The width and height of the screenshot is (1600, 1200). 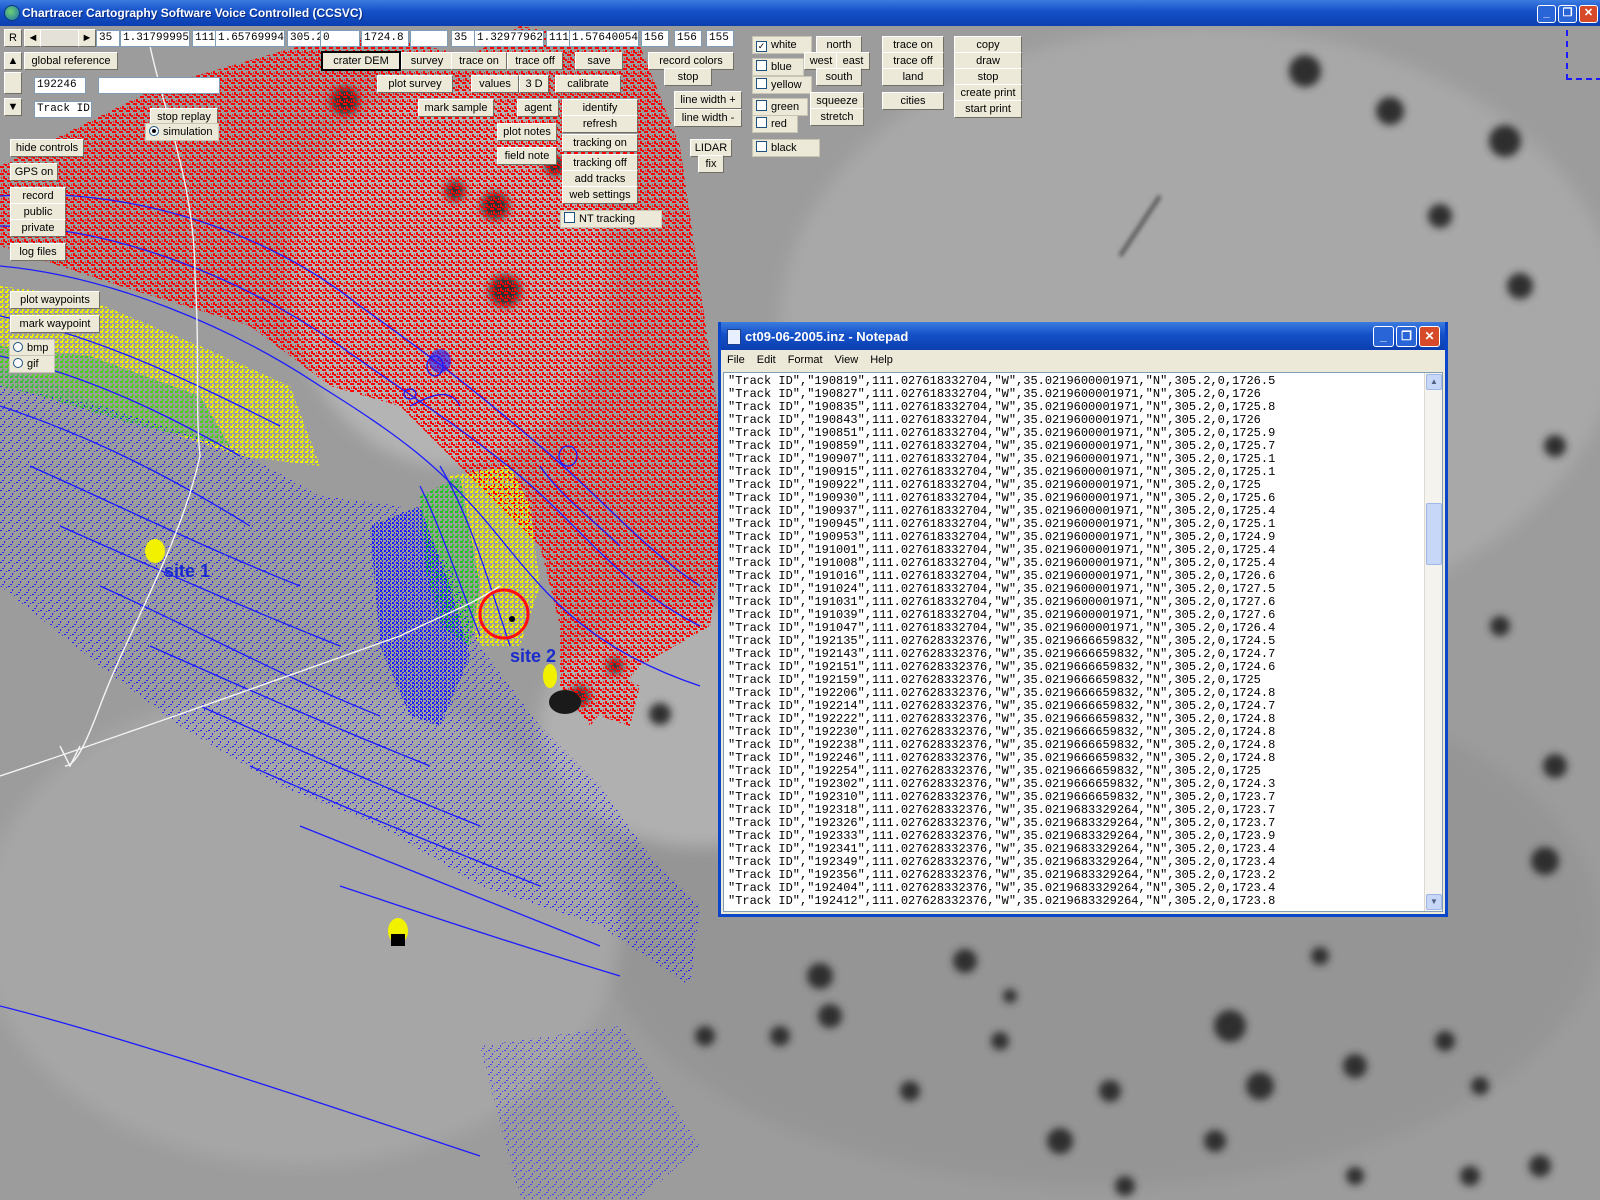 What do you see at coordinates (154, 131) in the screenshot?
I see `simulation-radio-dot` at bounding box center [154, 131].